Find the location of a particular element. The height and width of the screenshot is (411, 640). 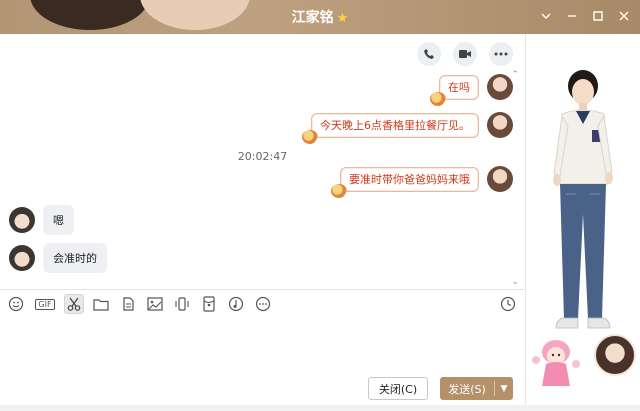

boy-character-illustration is located at coordinates (583, 199).